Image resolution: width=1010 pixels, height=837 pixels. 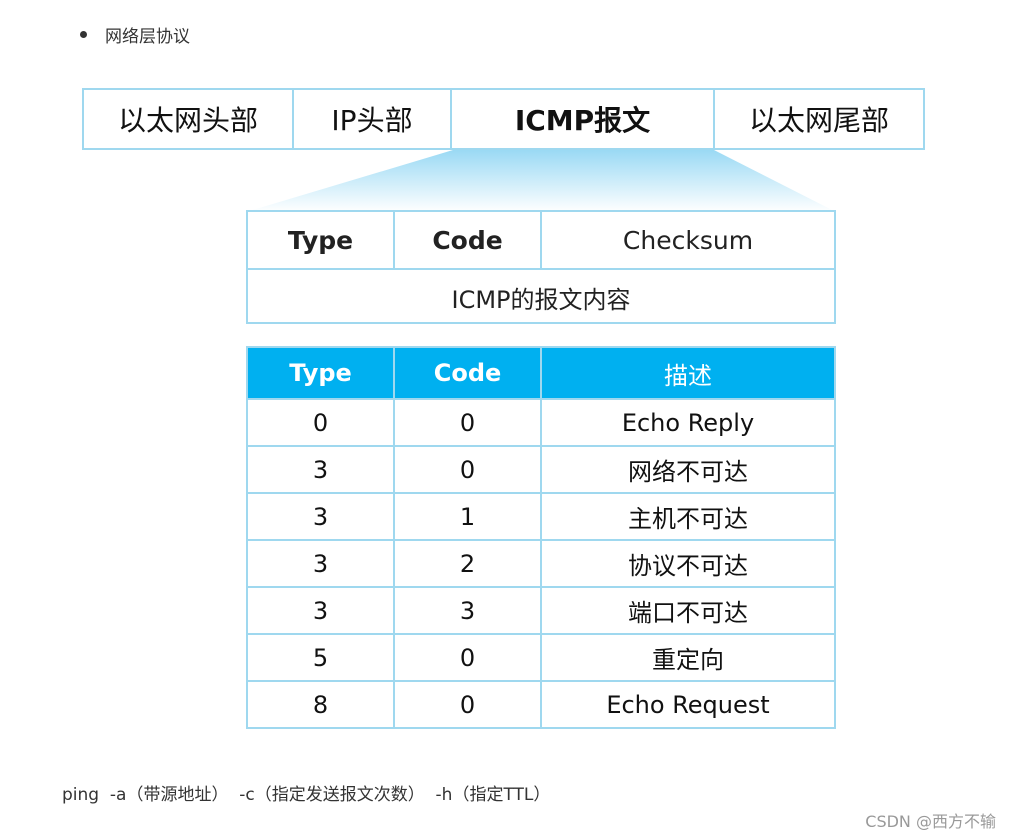 What do you see at coordinates (320, 422) in the screenshot?
I see `cell-type: 0` at bounding box center [320, 422].